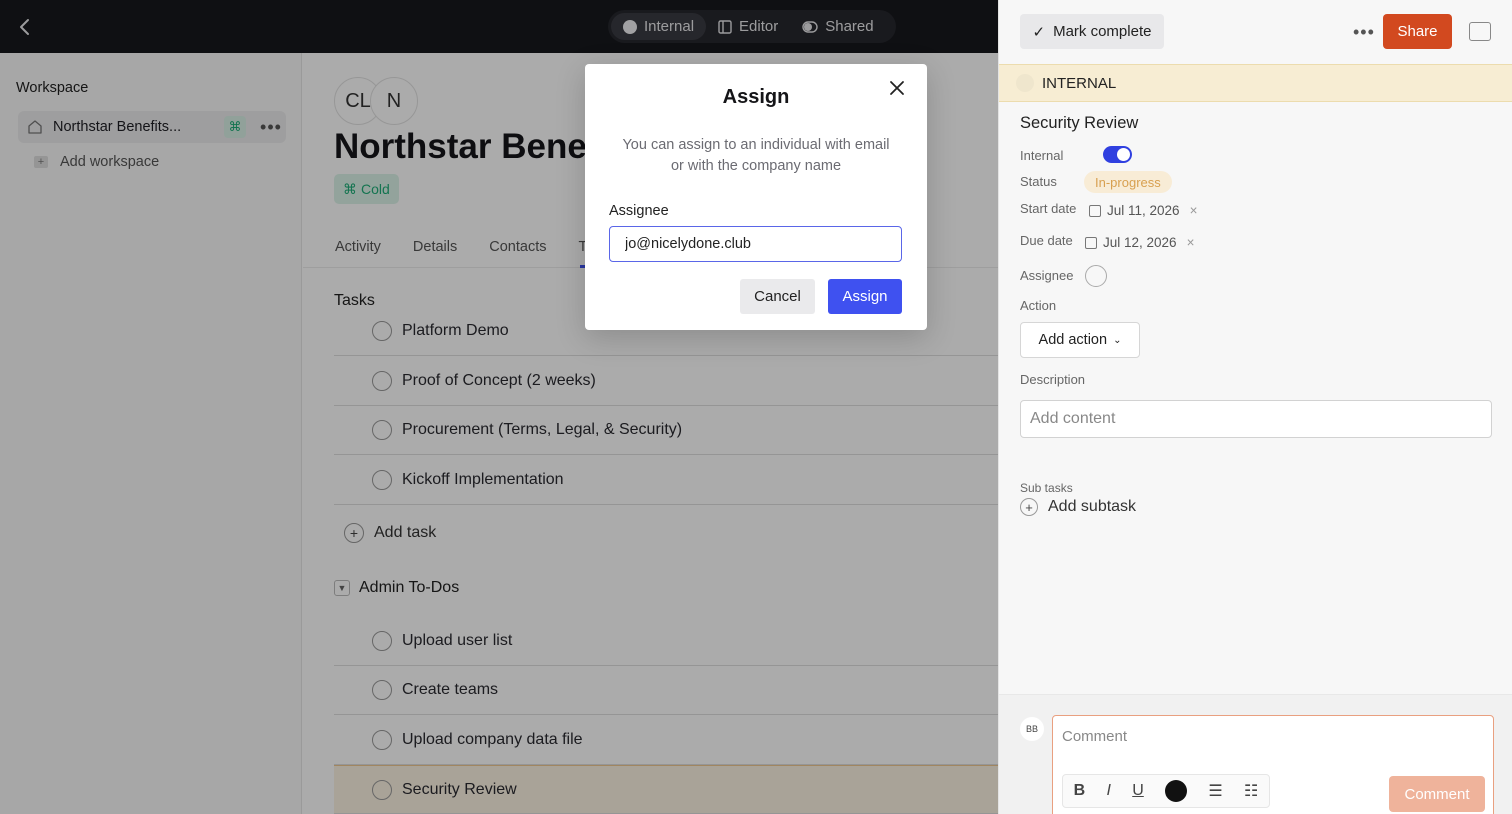 Image resolution: width=1512 pixels, height=814 pixels. I want to click on start-date-label: Start date, so click(1048, 208).